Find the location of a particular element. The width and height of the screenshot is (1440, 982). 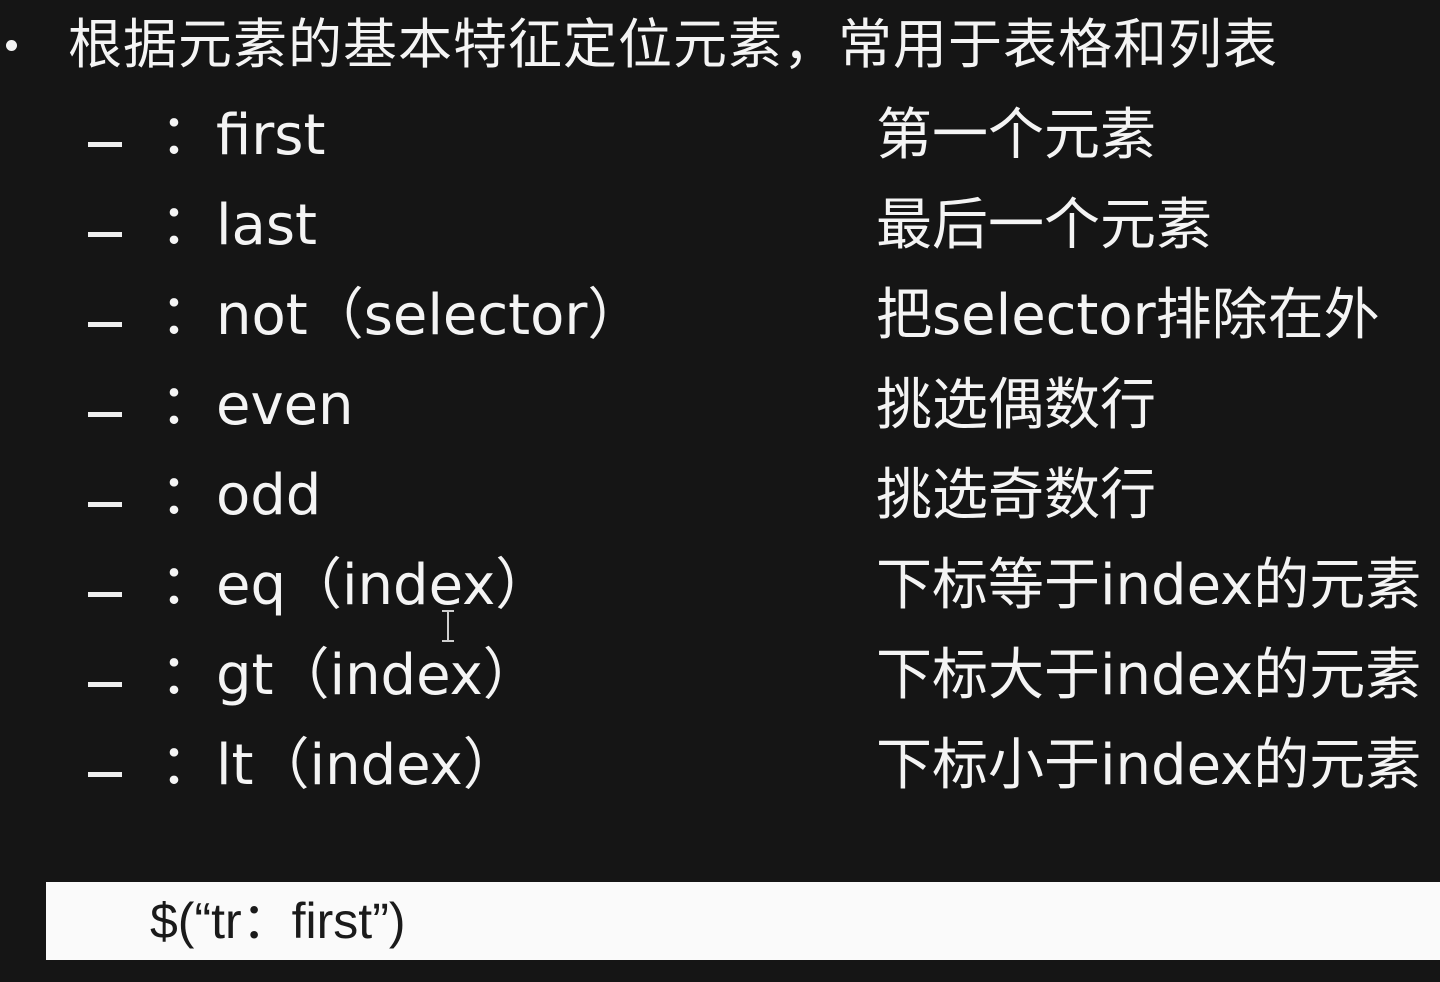

slide-heading: 根据元素的基本特征定位元素，常用于表格和列表 is located at coordinates (673, 44).